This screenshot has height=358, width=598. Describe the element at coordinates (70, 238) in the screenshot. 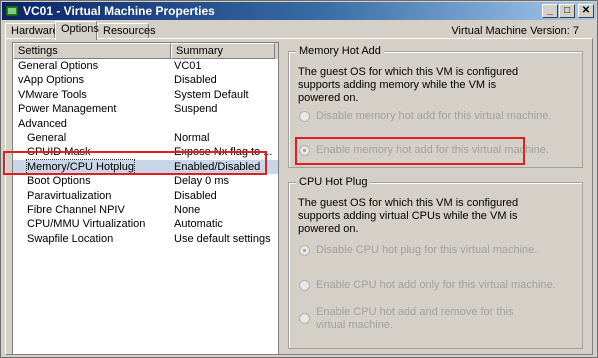

I see `setting-name: Swapfile Location` at that location.